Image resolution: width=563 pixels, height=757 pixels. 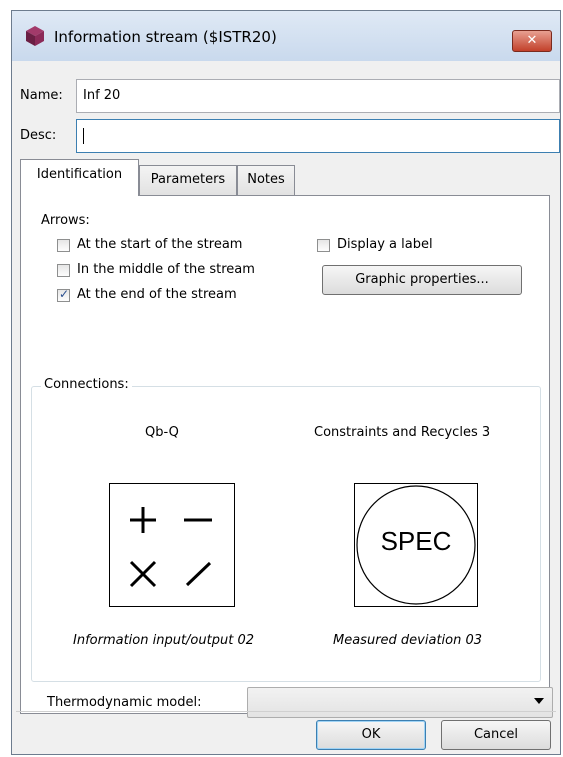 I want to click on close-button: ✕, so click(x=532, y=41).